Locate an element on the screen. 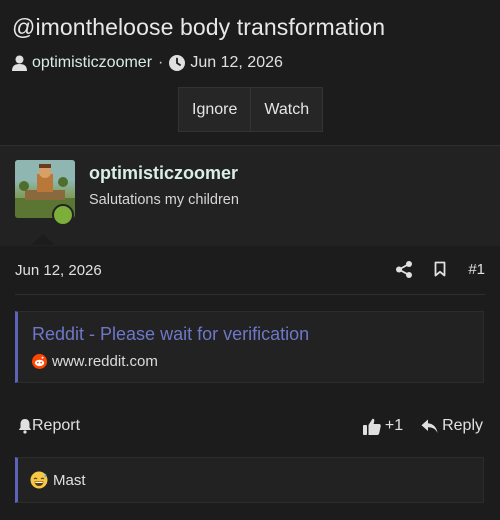 This screenshot has height=520, width=500. next-post-quote: Mast is located at coordinates (249, 480).